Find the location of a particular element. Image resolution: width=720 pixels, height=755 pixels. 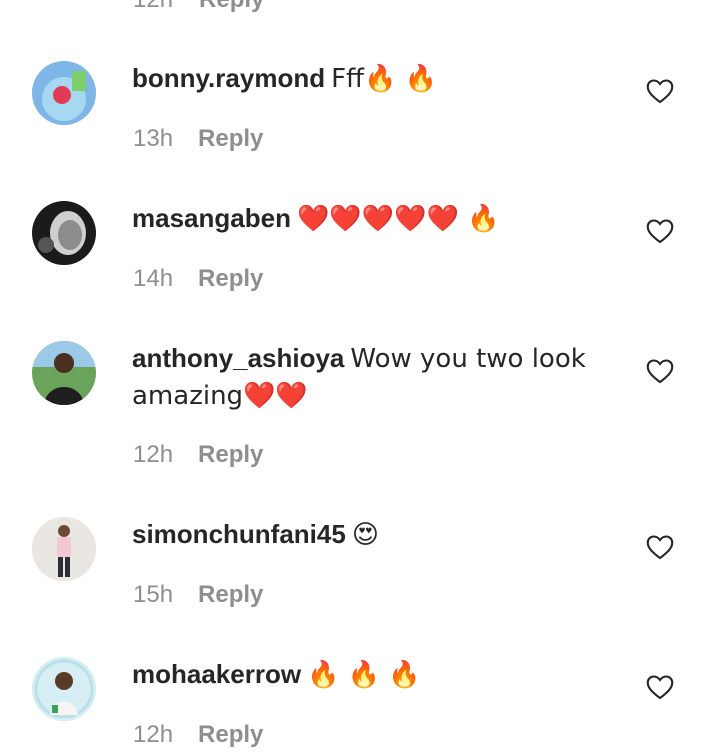

comment-body: ❤️❤️❤️❤️❤️ 🔥 is located at coordinates (398, 219).